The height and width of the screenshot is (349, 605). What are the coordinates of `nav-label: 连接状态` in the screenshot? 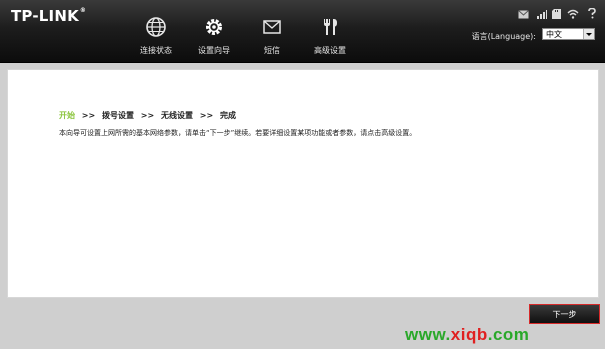 It's located at (156, 50).